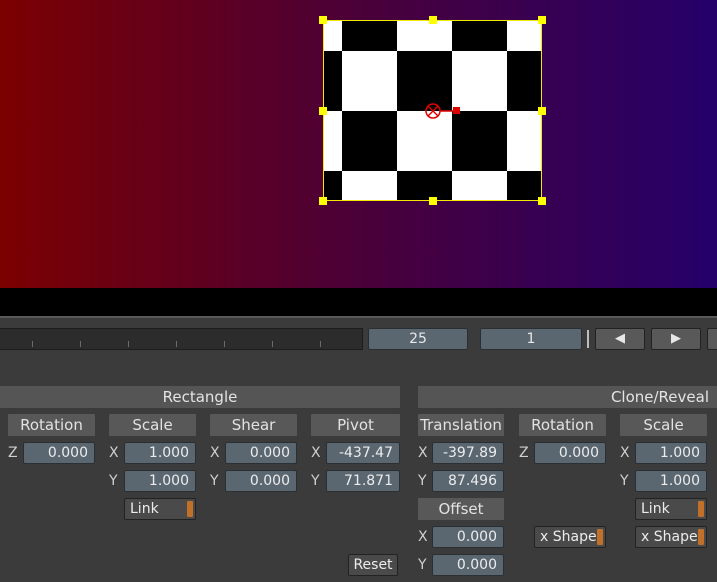  Describe the element at coordinates (261, 481) in the screenshot. I see `rectangle-shear-y-field: 0.000` at that location.